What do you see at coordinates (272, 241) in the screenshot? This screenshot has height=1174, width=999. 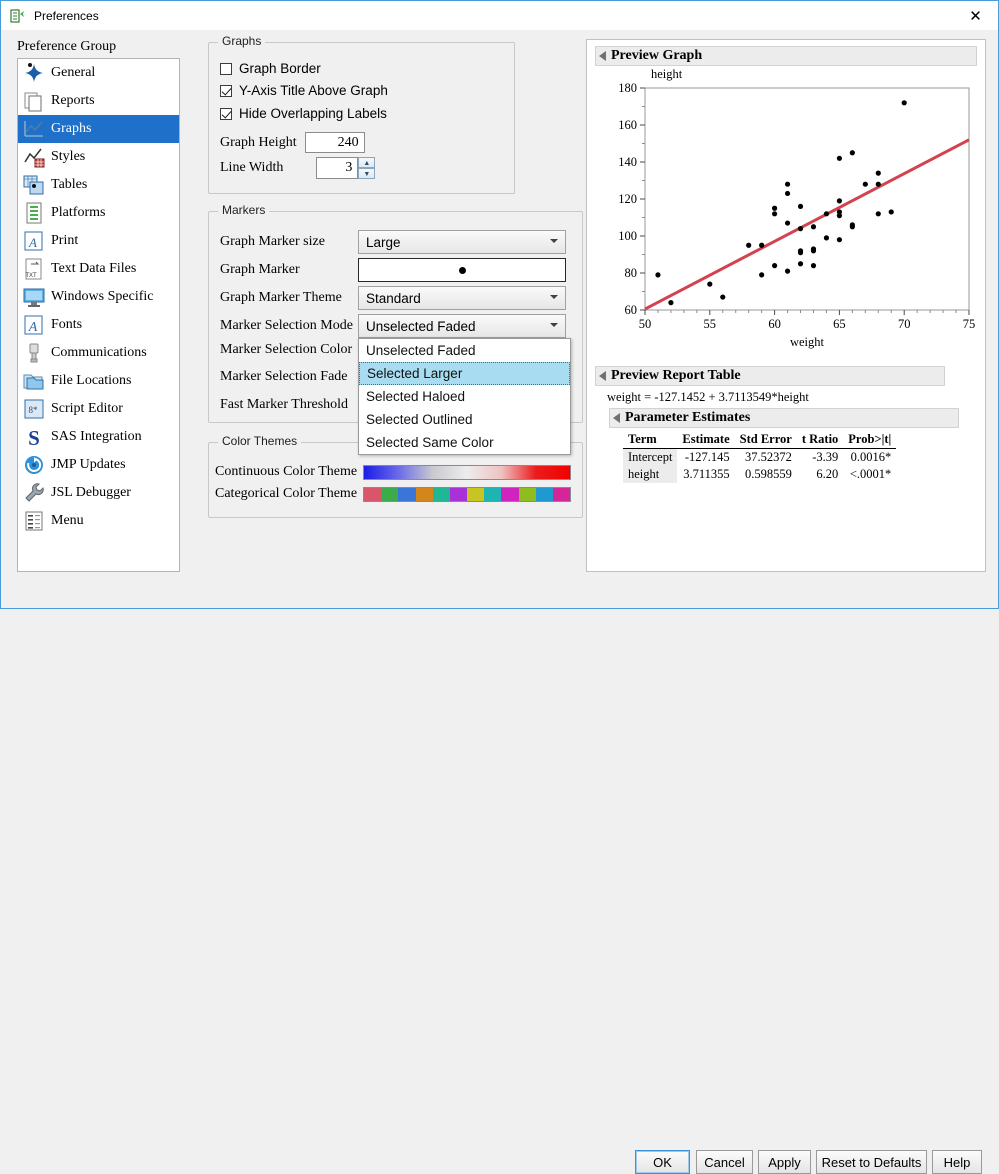 I see `graph-marker-size-label: Graph Marker size` at bounding box center [272, 241].